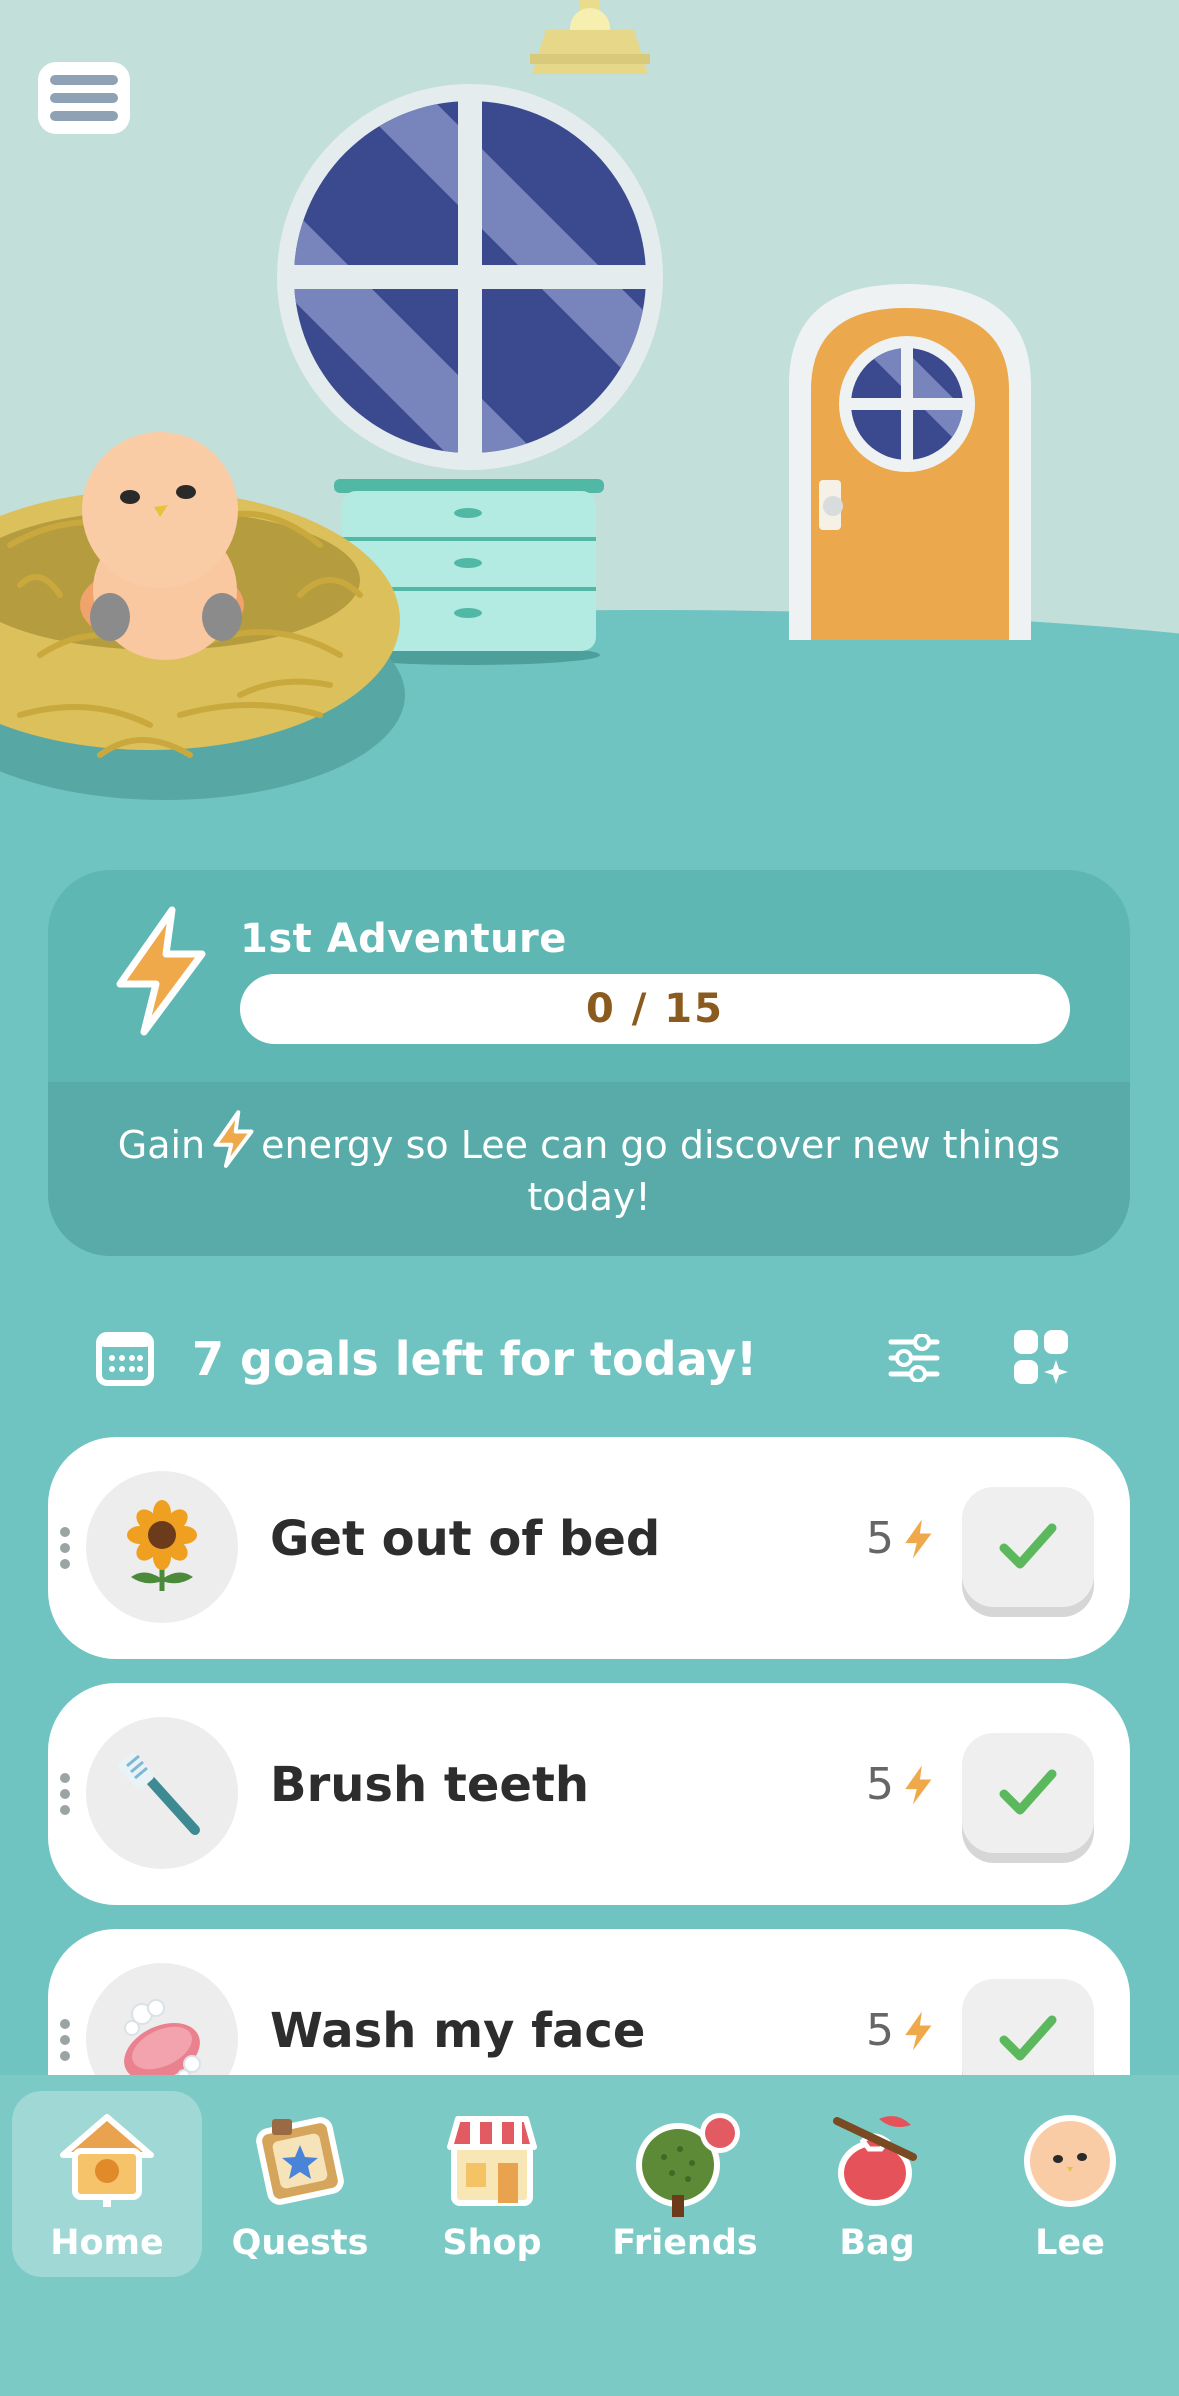 Image resolution: width=1179 pixels, height=2396 pixels. Describe the element at coordinates (1070, 2161) in the screenshot. I see `avatar-icon` at that location.